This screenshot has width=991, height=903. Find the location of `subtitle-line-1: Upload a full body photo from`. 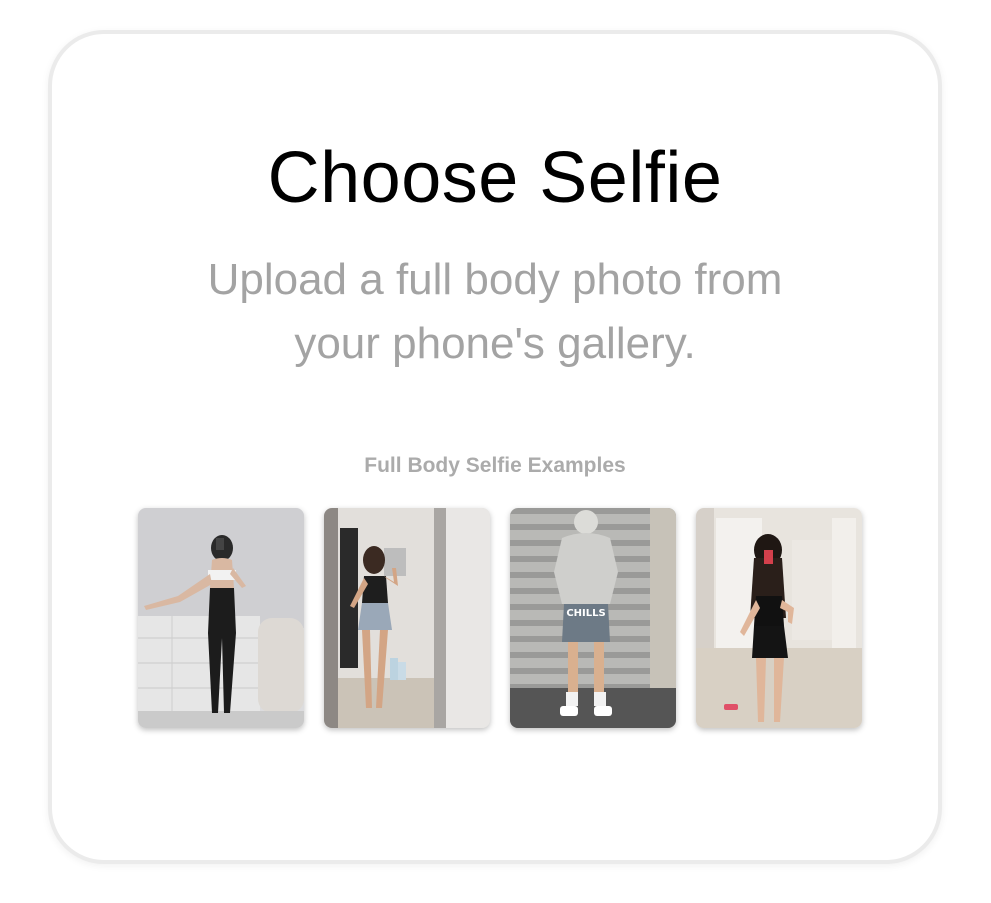

subtitle-line-1: Upload a full body photo from is located at coordinates (495, 279).